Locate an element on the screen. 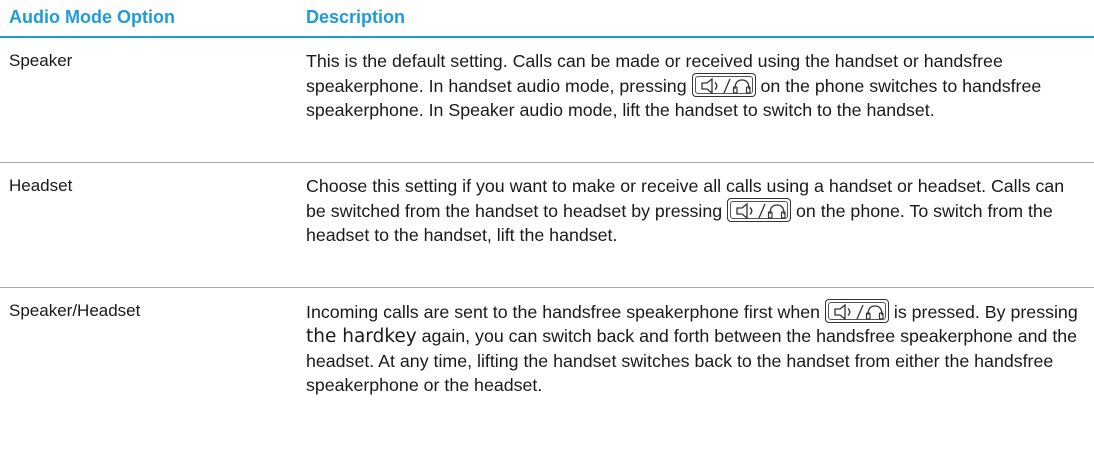 The width and height of the screenshot is (1094, 464). header-audio-mode-option: Audio Mode Option is located at coordinates (92, 17).